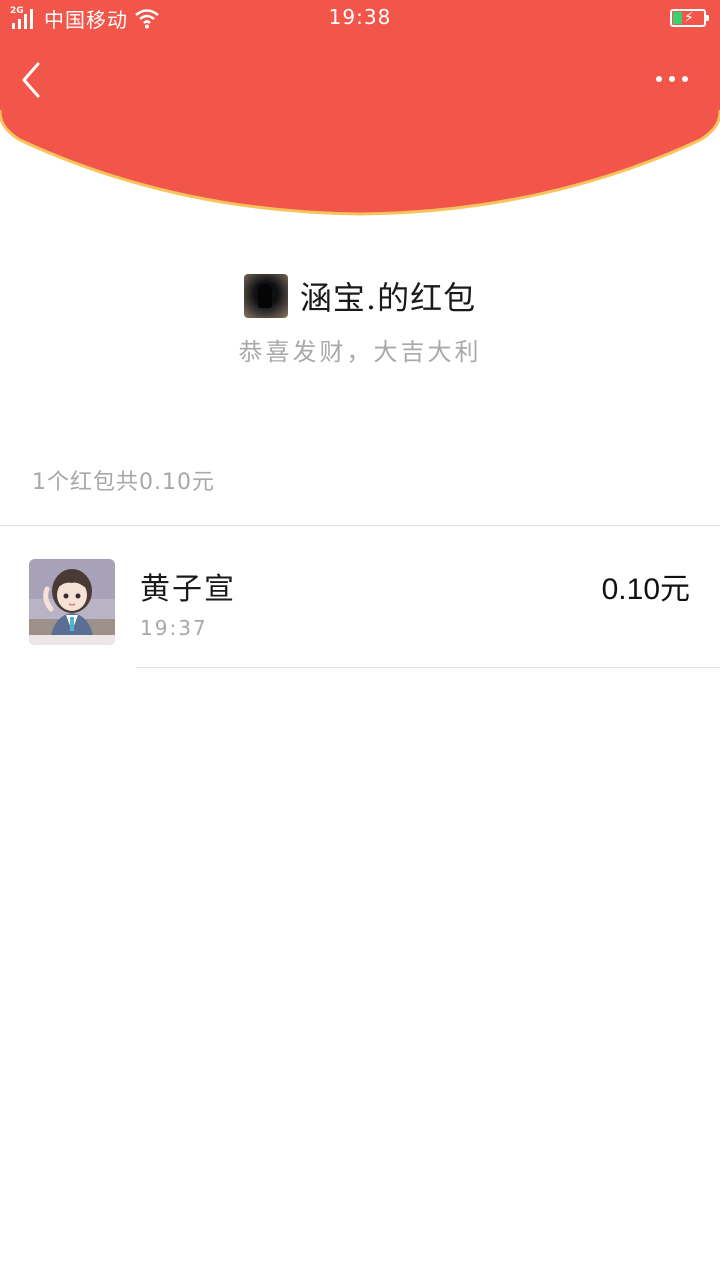 This screenshot has height=1280, width=720. Describe the element at coordinates (428, 667) in the screenshot. I see `divider` at that location.